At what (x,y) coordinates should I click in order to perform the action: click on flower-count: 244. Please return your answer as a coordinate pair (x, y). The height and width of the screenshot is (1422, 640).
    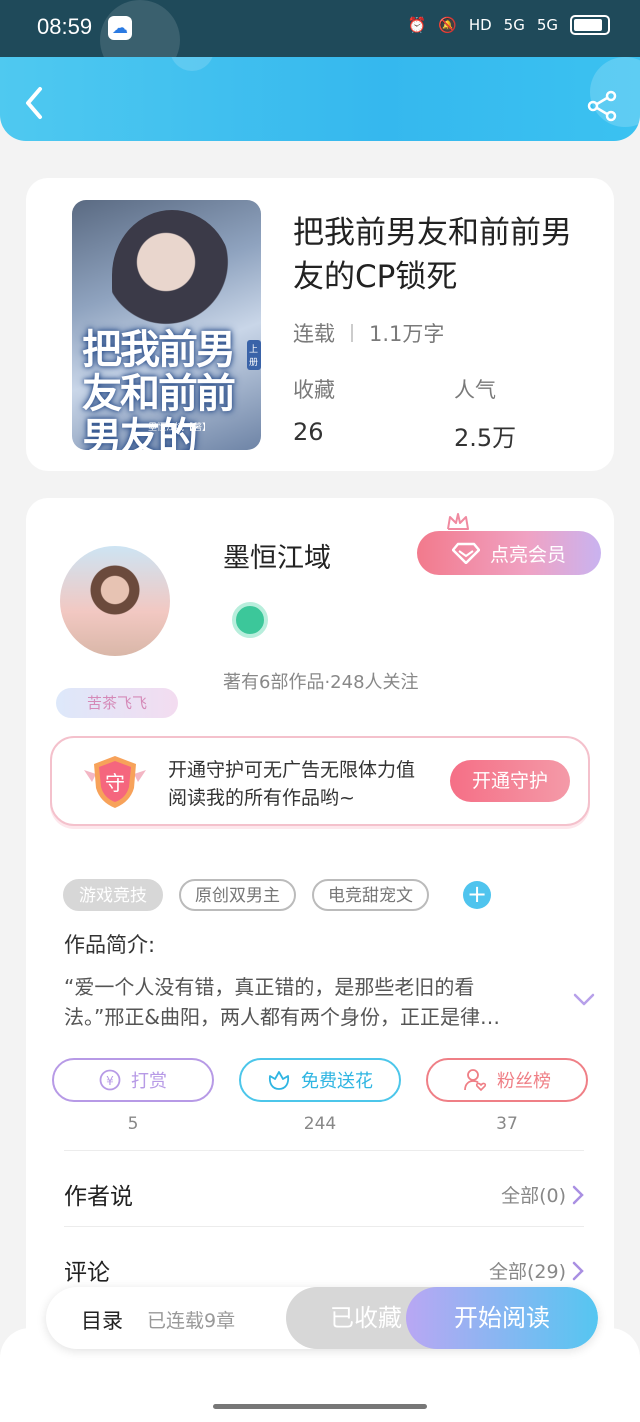
    Looking at the image, I should click on (320, 1124).